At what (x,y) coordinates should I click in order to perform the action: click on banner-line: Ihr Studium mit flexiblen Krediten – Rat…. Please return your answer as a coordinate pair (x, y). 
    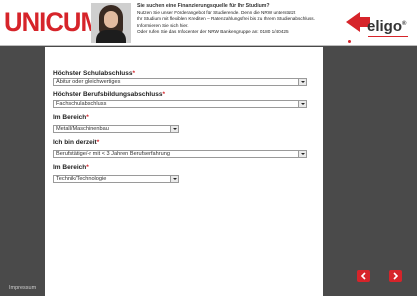
    Looking at the image, I should click on (226, 18).